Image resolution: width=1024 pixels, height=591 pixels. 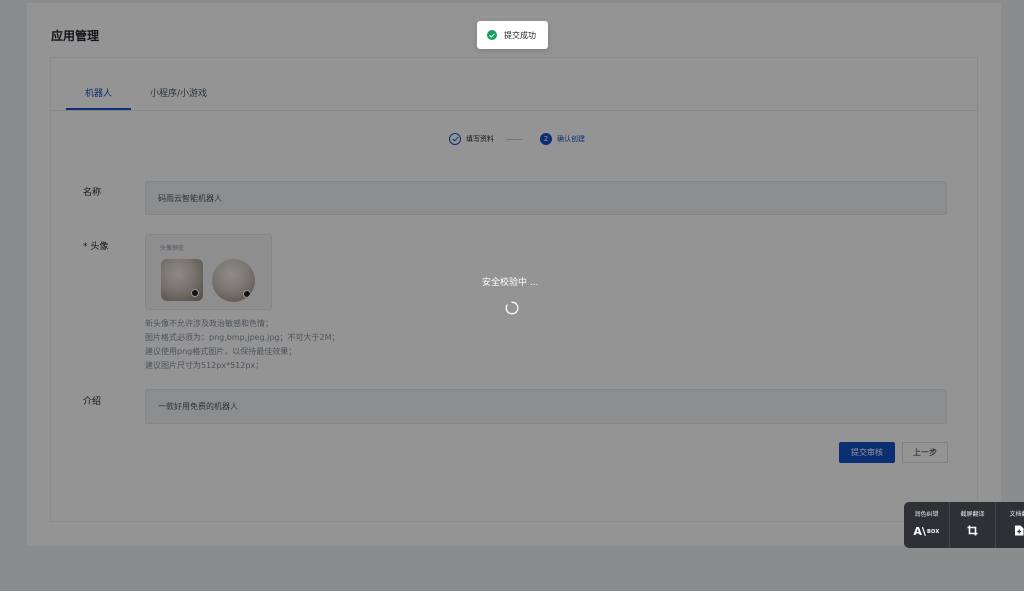 I want to click on tool-label: 文档翻, so click(x=1016, y=514).